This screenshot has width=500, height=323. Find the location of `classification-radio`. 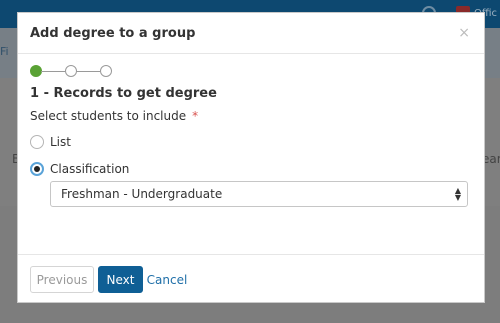

classification-radio is located at coordinates (37, 169).